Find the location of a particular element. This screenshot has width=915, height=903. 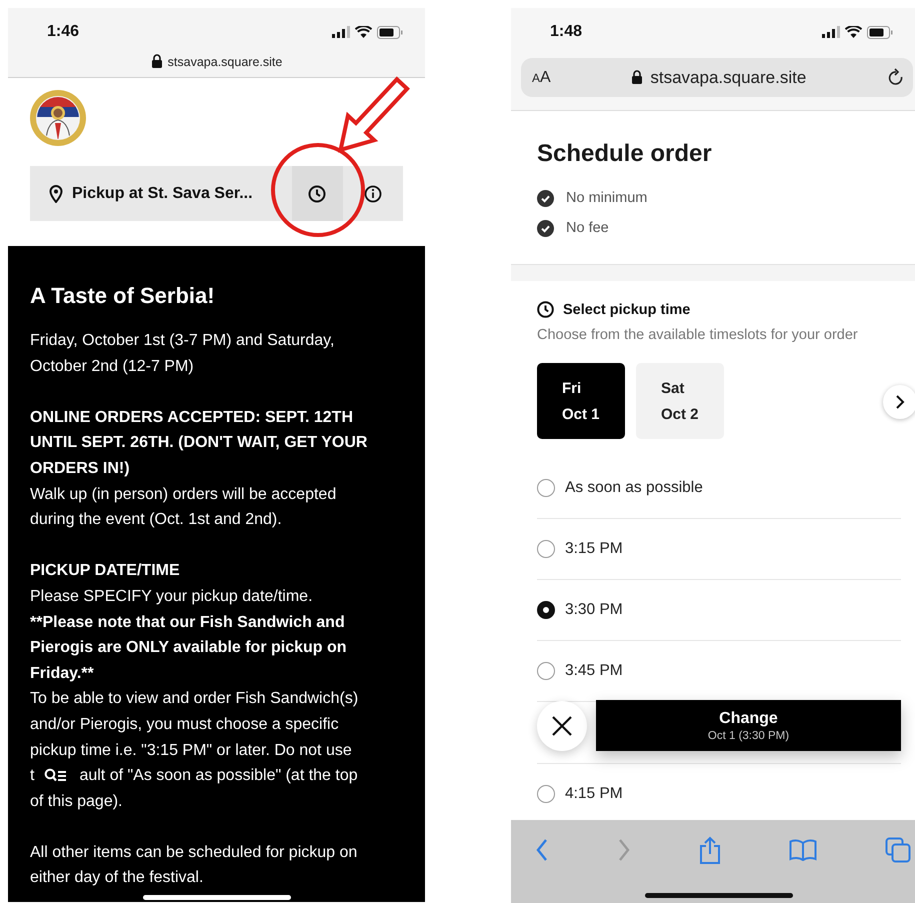

address-bar: AA stsavapa.square.site is located at coordinates (717, 77).